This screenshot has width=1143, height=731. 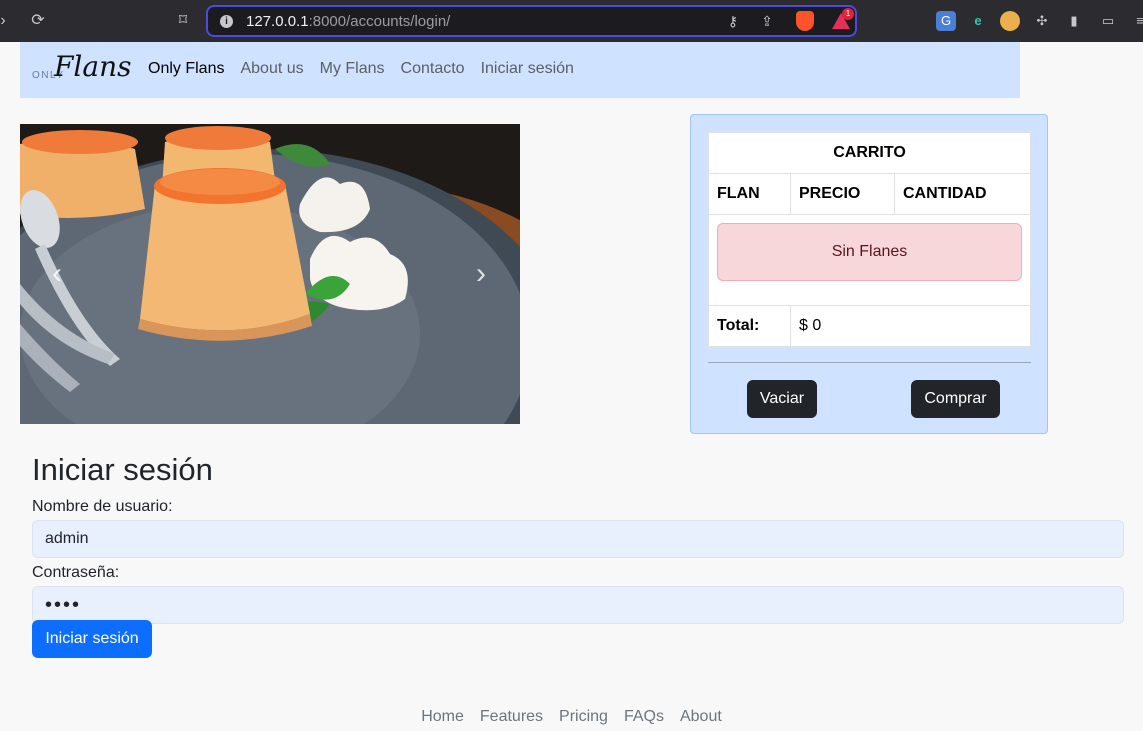 I want to click on nav-link-login: Iniciar sesión, so click(x=527, y=69).